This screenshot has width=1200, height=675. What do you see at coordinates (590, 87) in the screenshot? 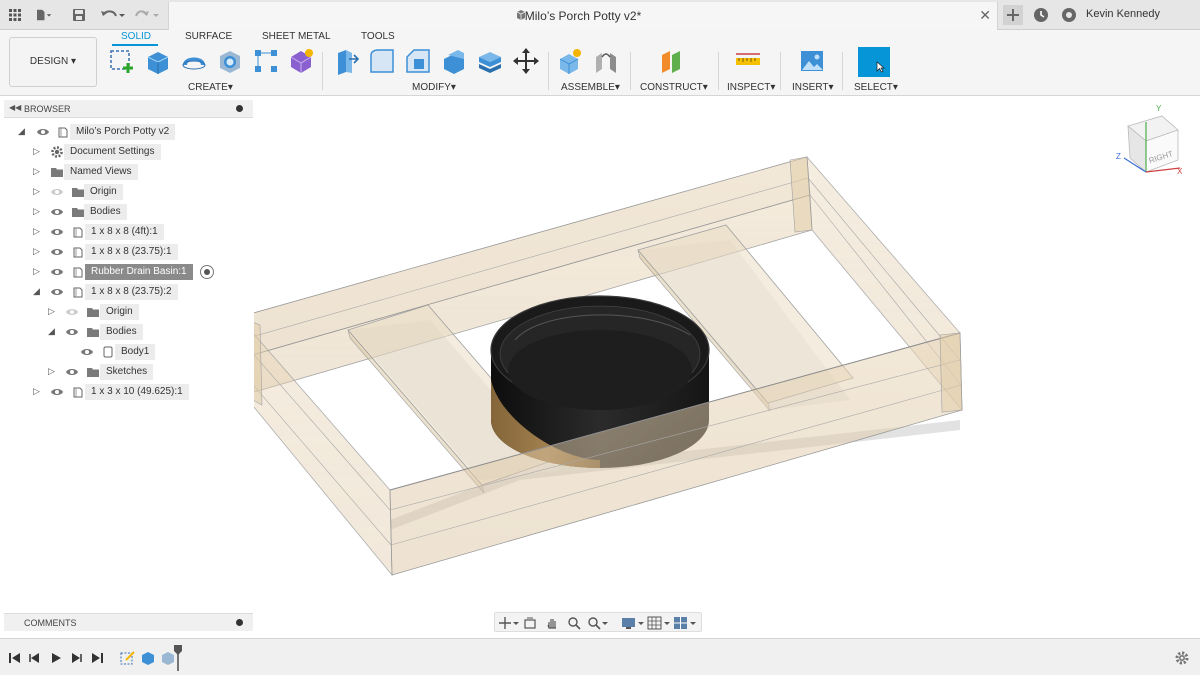
I see `assemble-menu: ASSEMBLE▾` at bounding box center [590, 87].